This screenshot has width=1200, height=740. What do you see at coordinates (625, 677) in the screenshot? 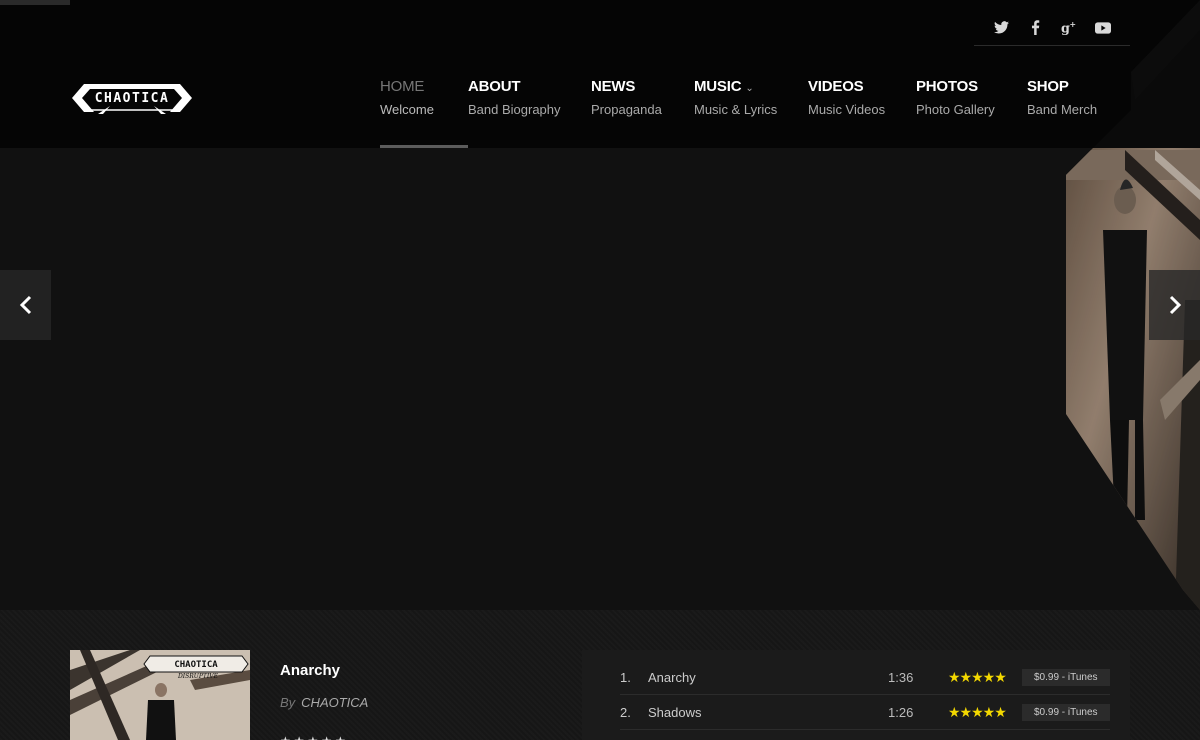
I see `track-number: 1.` at bounding box center [625, 677].